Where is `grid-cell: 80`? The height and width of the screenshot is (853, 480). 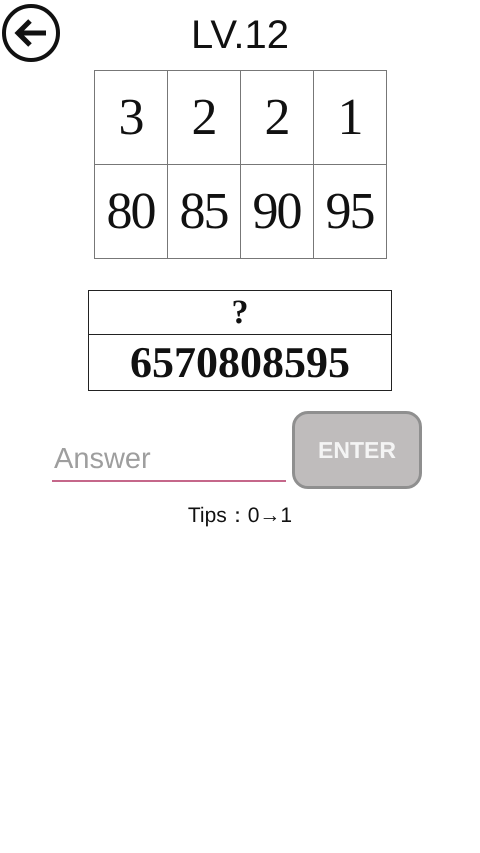
grid-cell: 80 is located at coordinates (131, 212).